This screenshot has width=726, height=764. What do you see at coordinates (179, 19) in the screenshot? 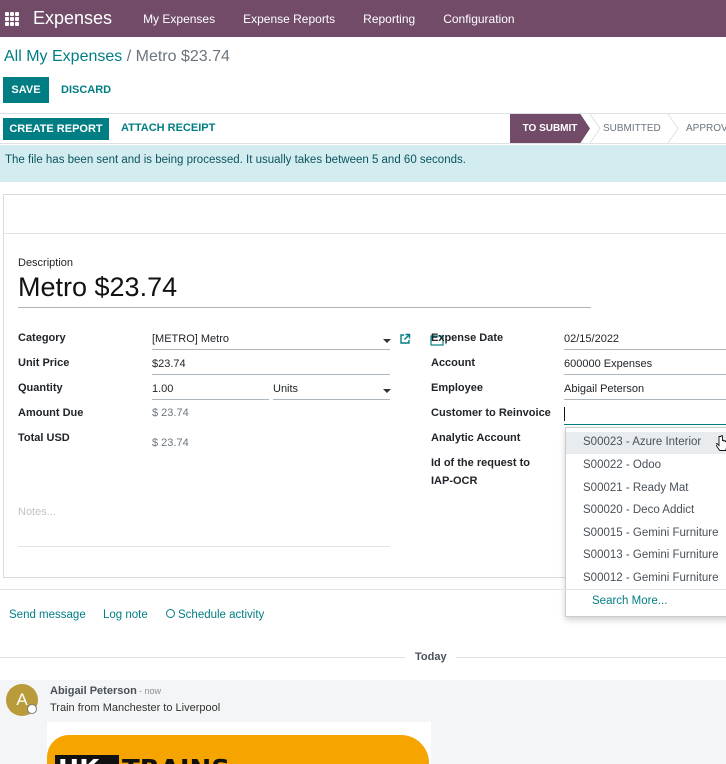
I see `menu-my-expenses: My Expenses` at bounding box center [179, 19].